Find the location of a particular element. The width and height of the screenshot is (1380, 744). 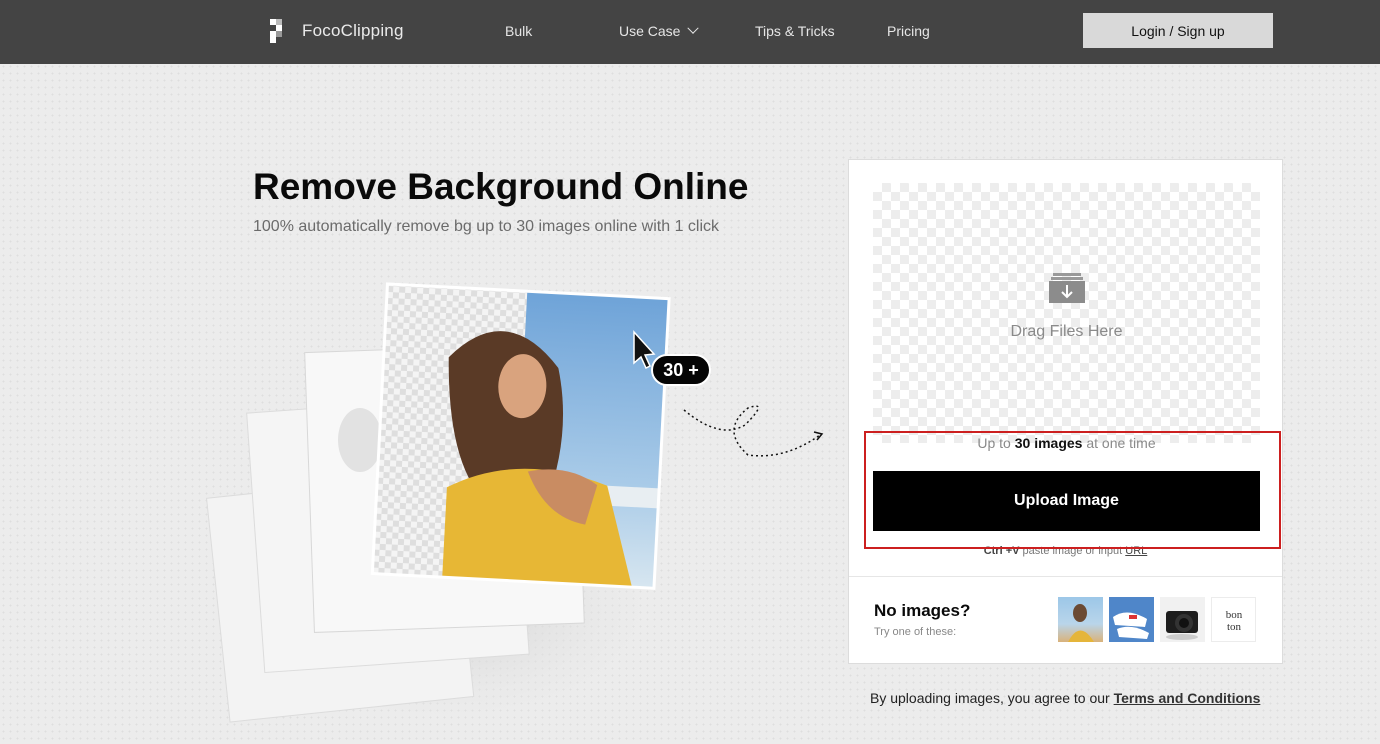

drag-files-text: Drag Files Here is located at coordinates (1066, 331).